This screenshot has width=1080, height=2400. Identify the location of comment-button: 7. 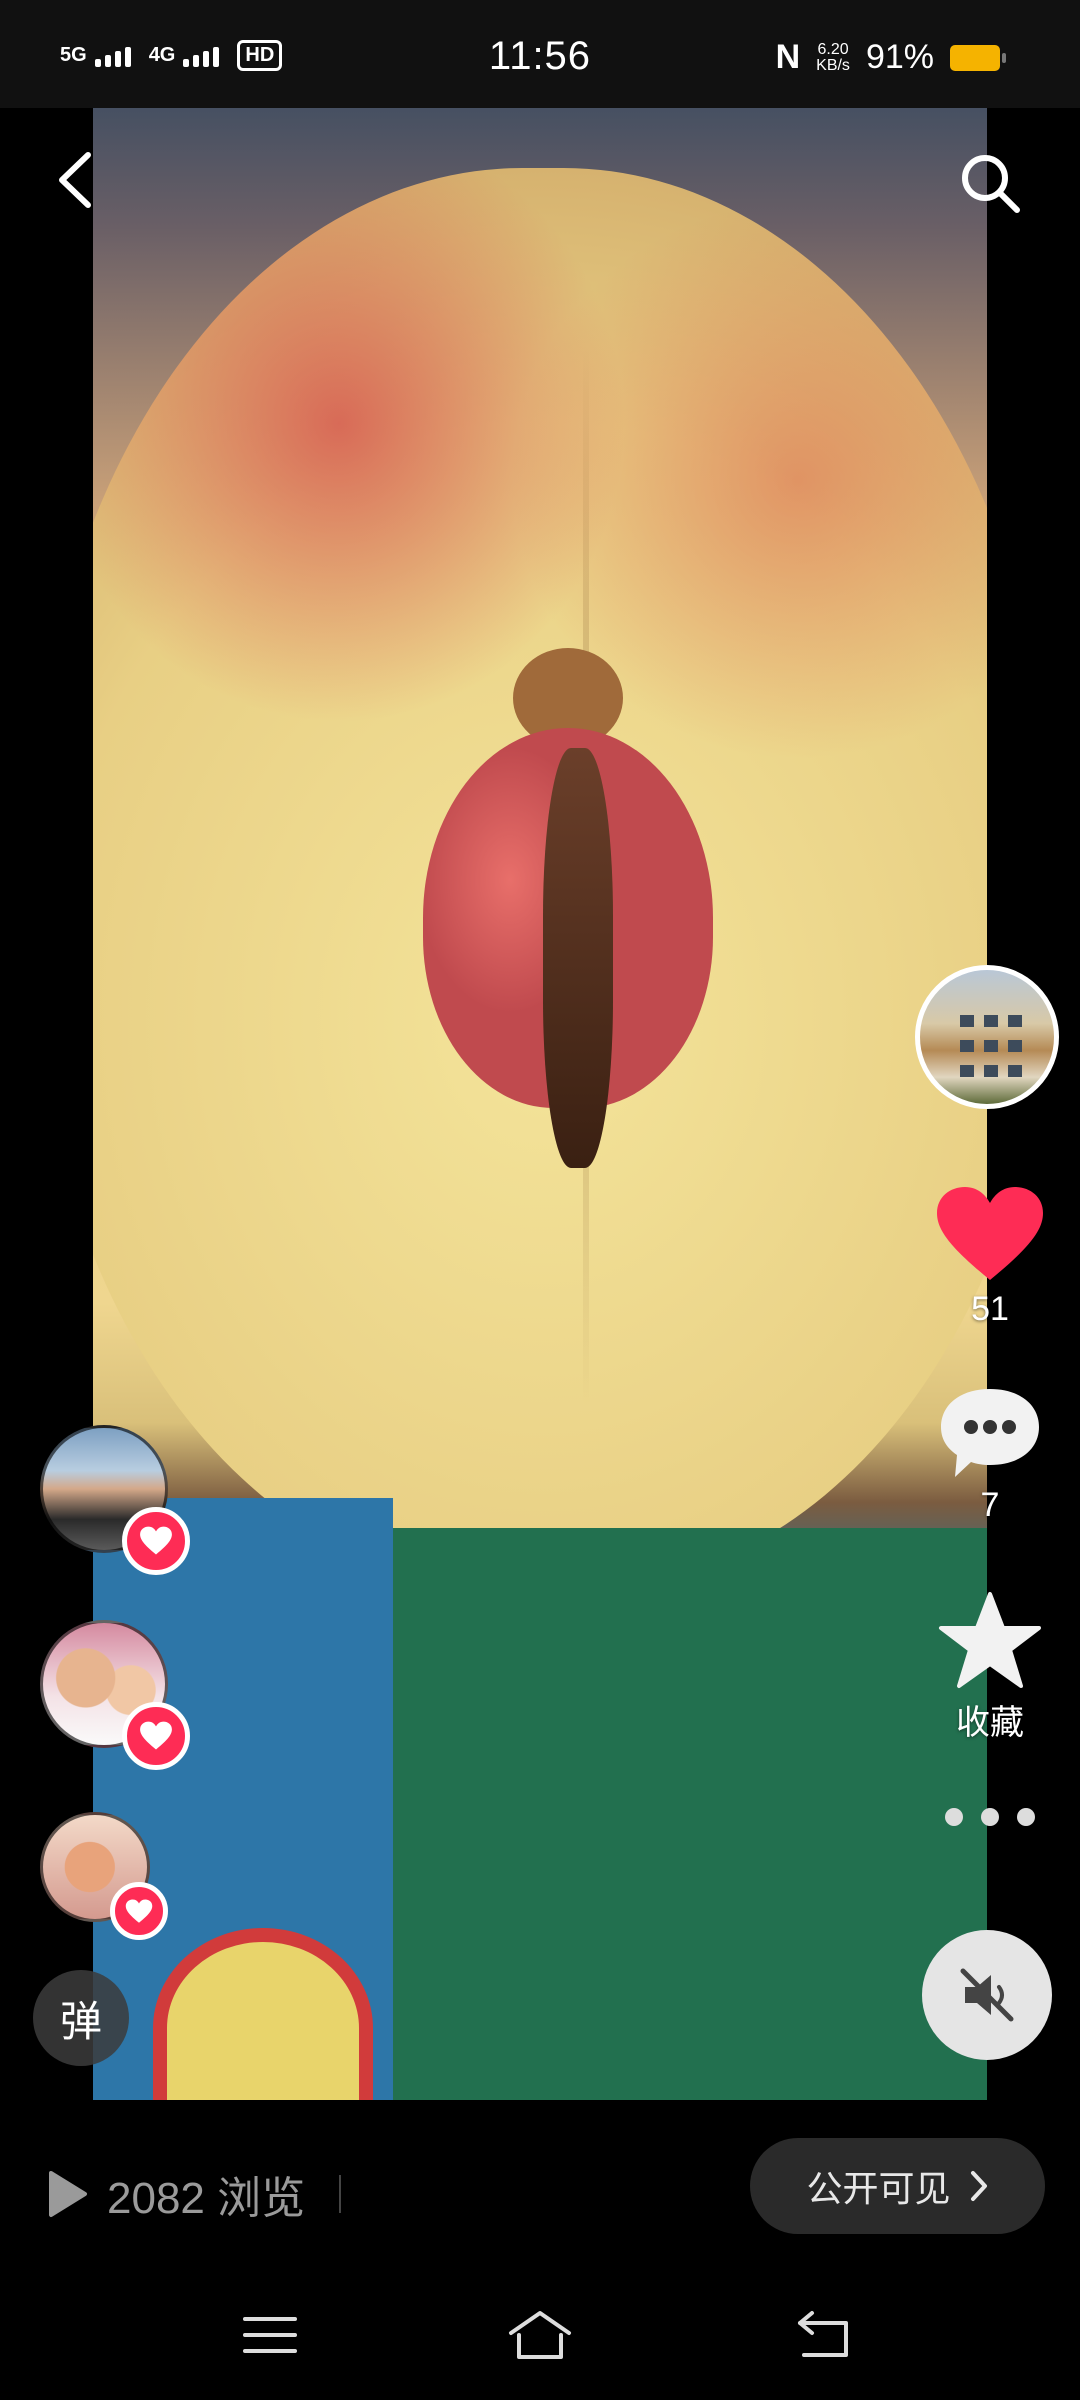
(990, 1455).